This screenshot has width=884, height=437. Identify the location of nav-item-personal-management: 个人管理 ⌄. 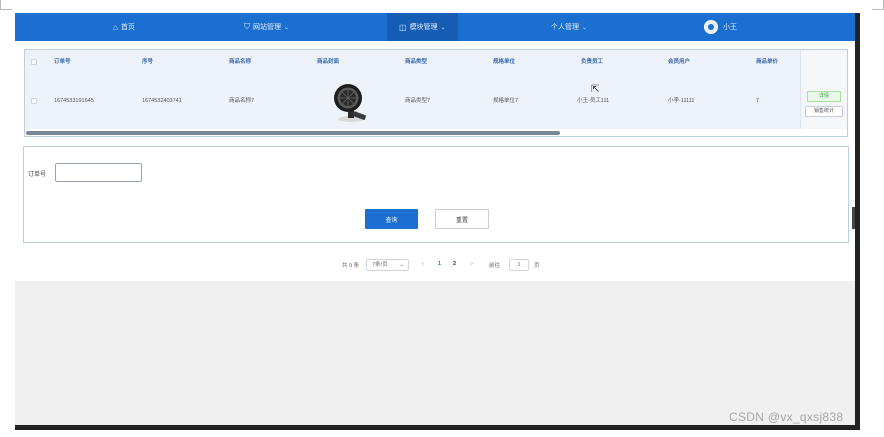
(569, 27).